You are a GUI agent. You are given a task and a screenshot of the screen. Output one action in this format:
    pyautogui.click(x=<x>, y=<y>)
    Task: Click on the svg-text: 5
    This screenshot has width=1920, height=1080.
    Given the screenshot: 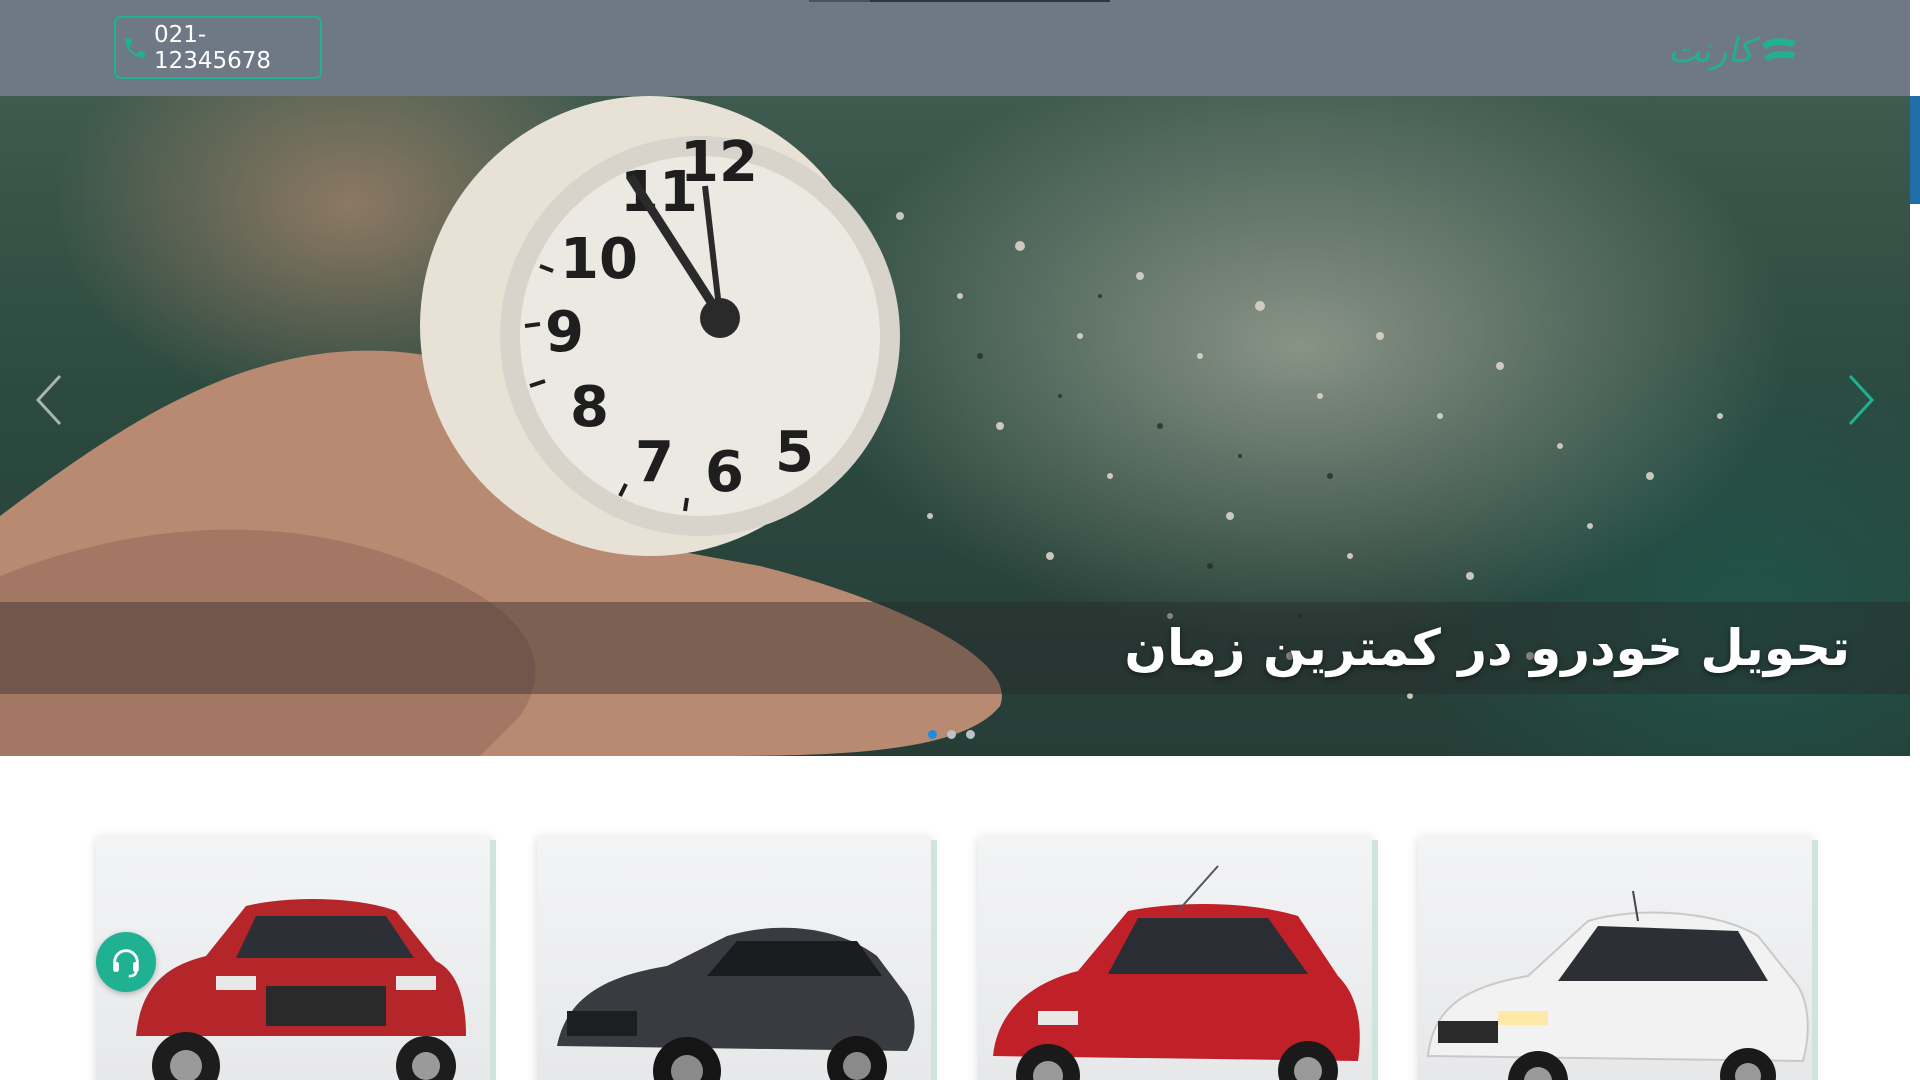 What is the action you would take?
    pyautogui.click(x=794, y=452)
    